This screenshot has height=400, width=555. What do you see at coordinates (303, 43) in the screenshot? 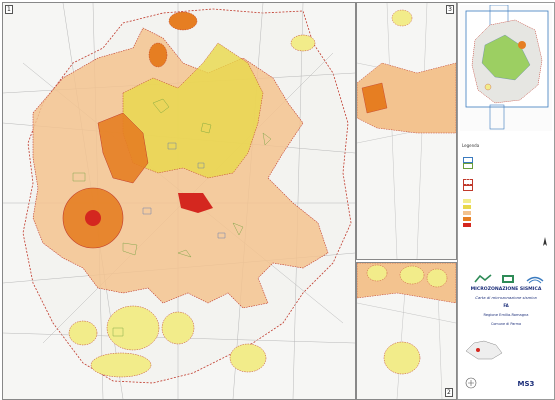
I see `zone-yellow-top` at bounding box center [303, 43].